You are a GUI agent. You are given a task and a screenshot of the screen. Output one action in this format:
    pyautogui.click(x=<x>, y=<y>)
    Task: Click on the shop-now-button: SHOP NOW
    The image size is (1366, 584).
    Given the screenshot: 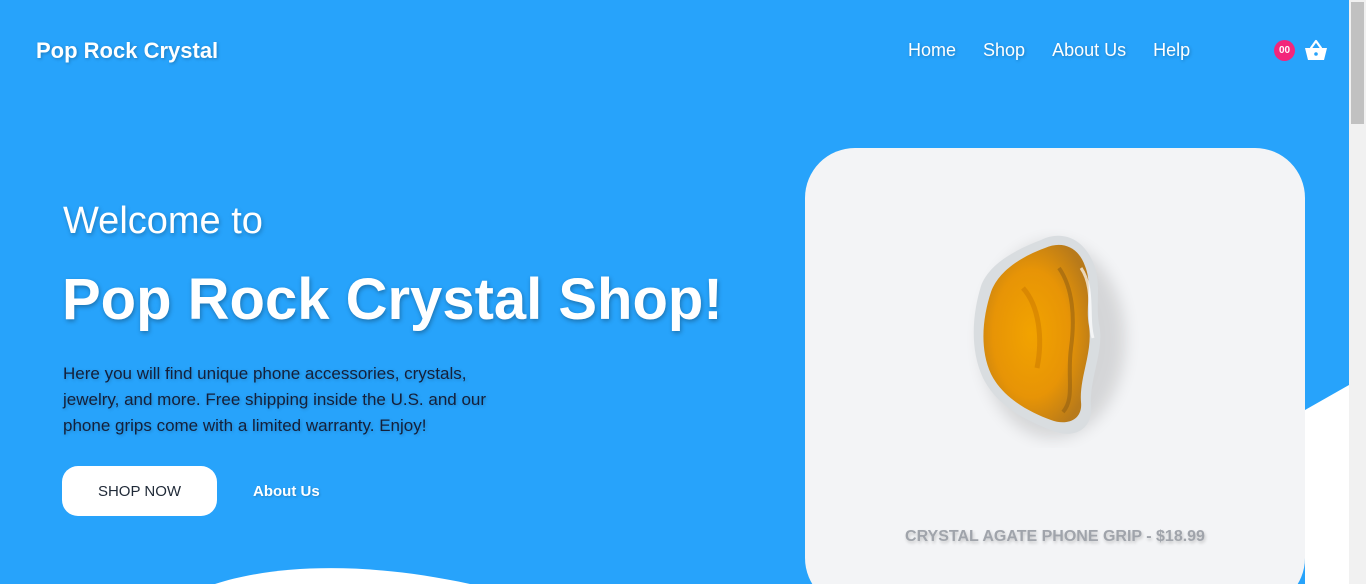 What is the action you would take?
    pyautogui.click(x=139, y=491)
    